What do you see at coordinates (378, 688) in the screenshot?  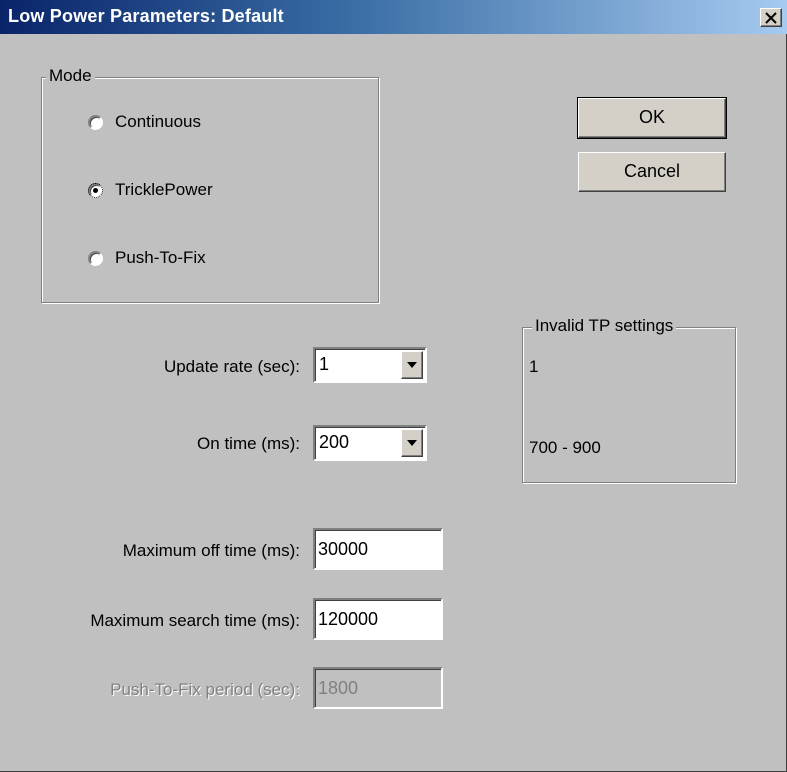 I see `push-to-fix-period-input` at bounding box center [378, 688].